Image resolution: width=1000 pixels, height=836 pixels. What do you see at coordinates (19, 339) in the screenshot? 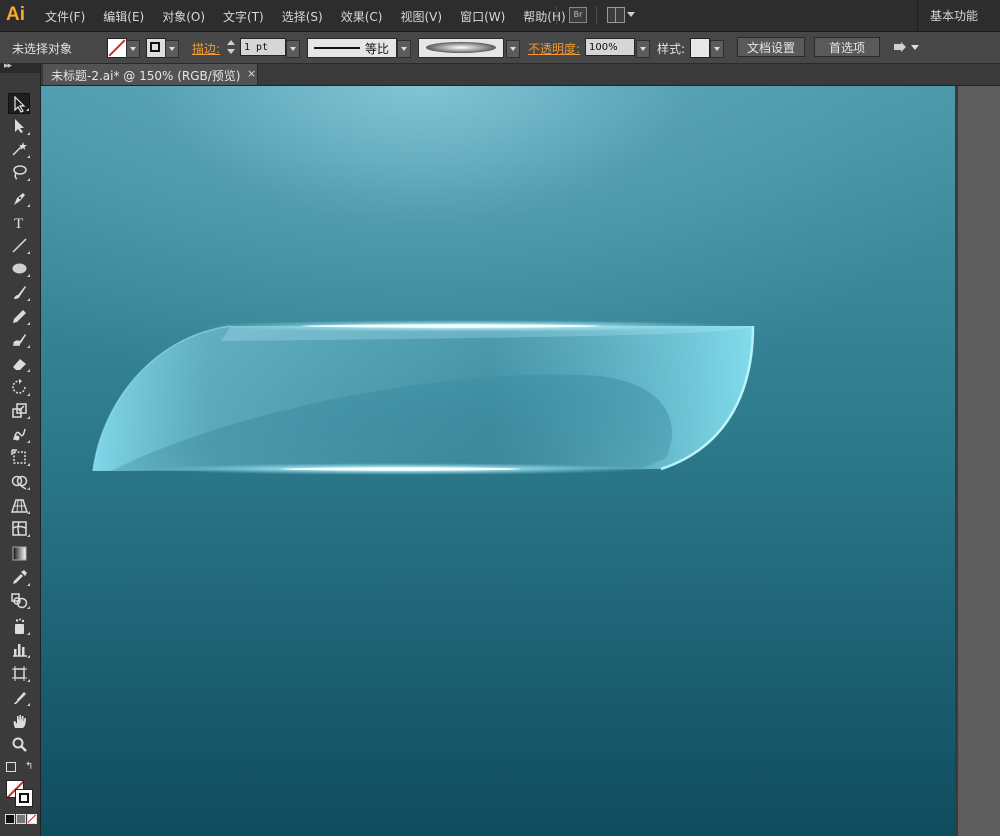
I see `blob-brush-tool-button` at bounding box center [19, 339].